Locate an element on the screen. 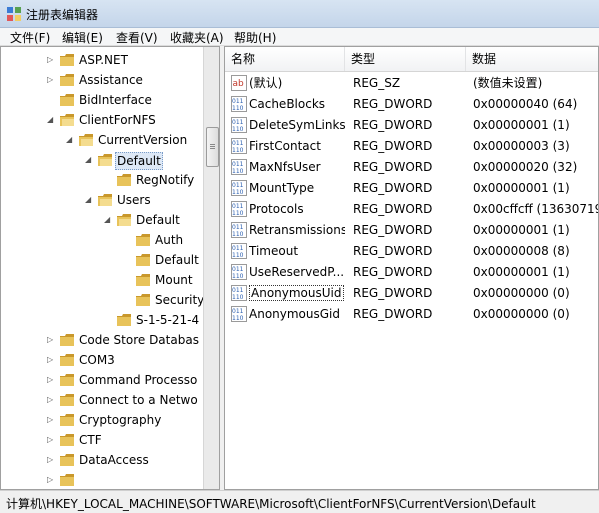 The width and height of the screenshot is (599, 513). scrollbar-thumb is located at coordinates (212, 147).